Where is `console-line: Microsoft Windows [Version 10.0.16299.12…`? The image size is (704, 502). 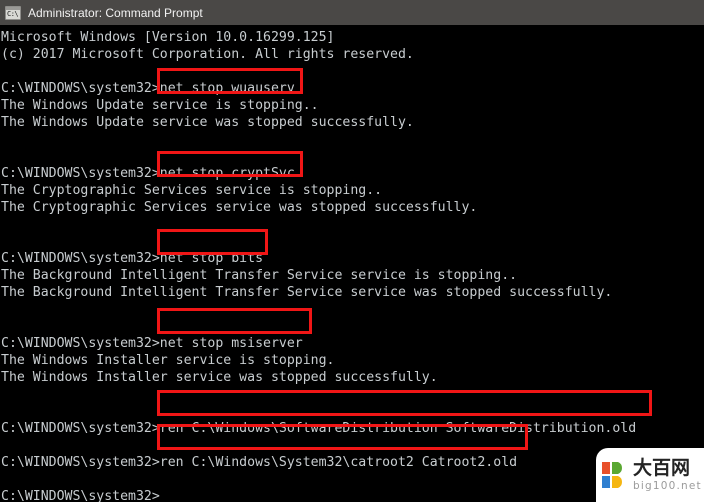 console-line: Microsoft Windows [Version 10.0.16299.12… is located at coordinates (168, 37).